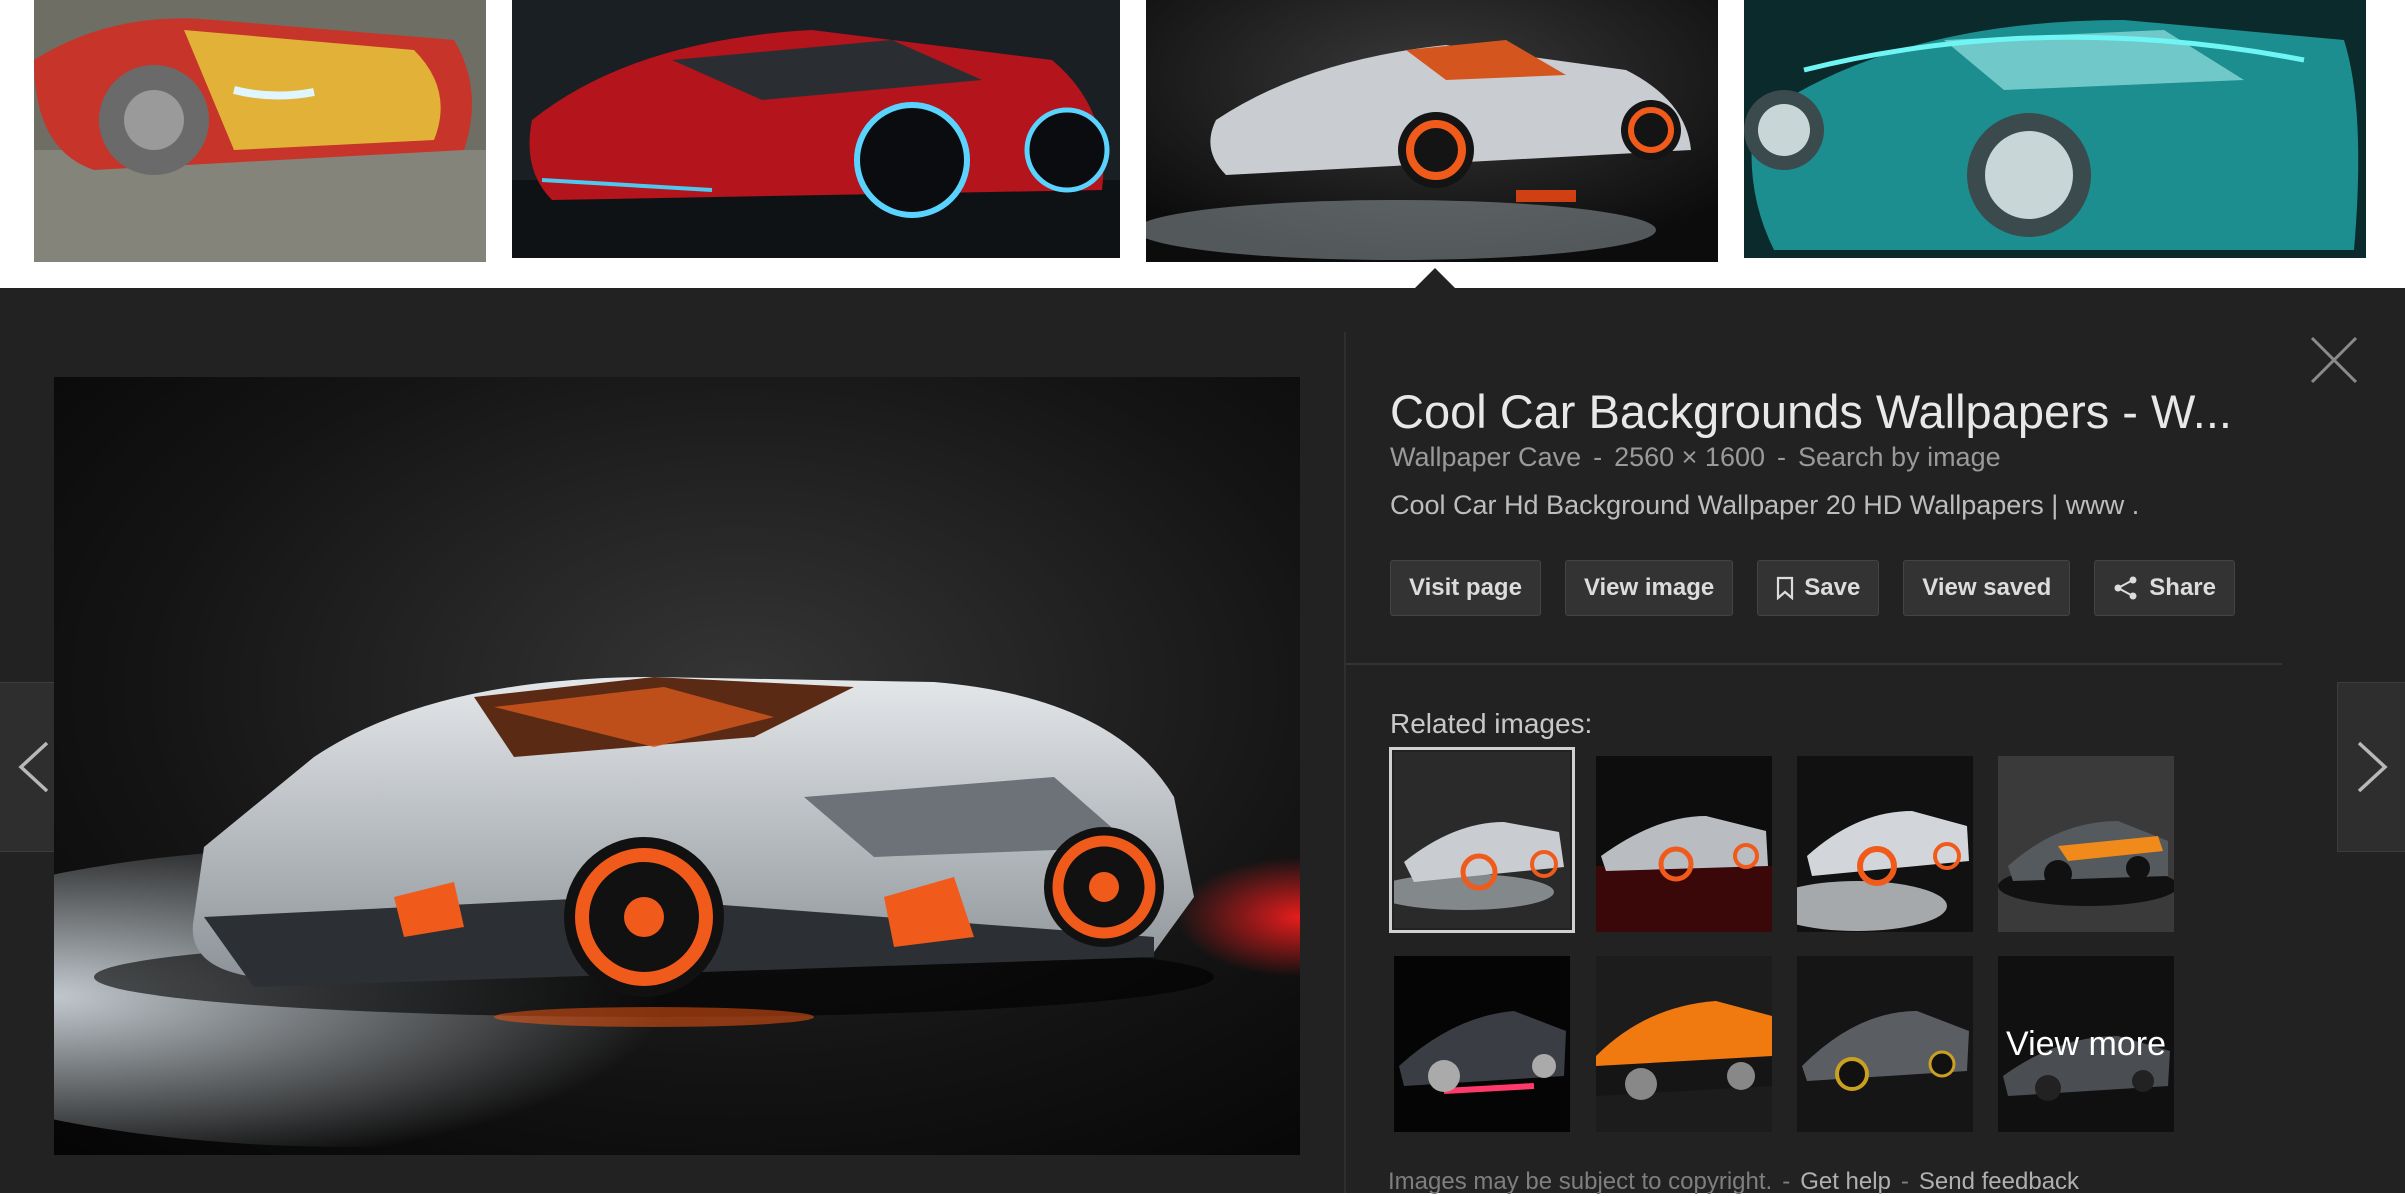 Image resolution: width=2405 pixels, height=1196 pixels. I want to click on close-preview-button, so click(2334, 360).